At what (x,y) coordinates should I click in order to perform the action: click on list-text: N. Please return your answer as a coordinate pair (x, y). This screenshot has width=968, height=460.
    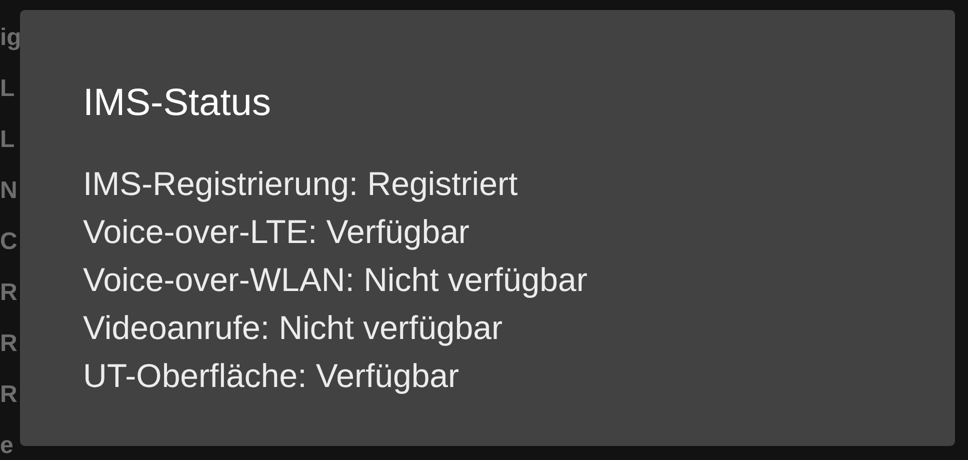
    Looking at the image, I should click on (9, 191).